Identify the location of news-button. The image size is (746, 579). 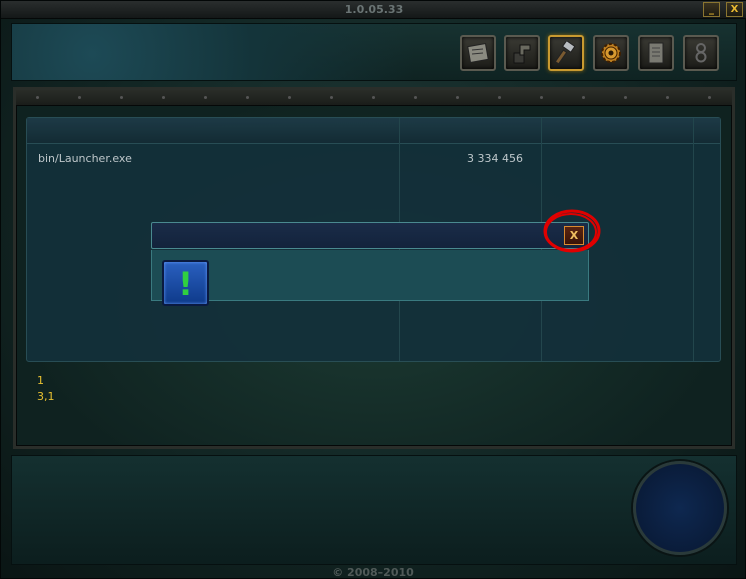
(478, 53).